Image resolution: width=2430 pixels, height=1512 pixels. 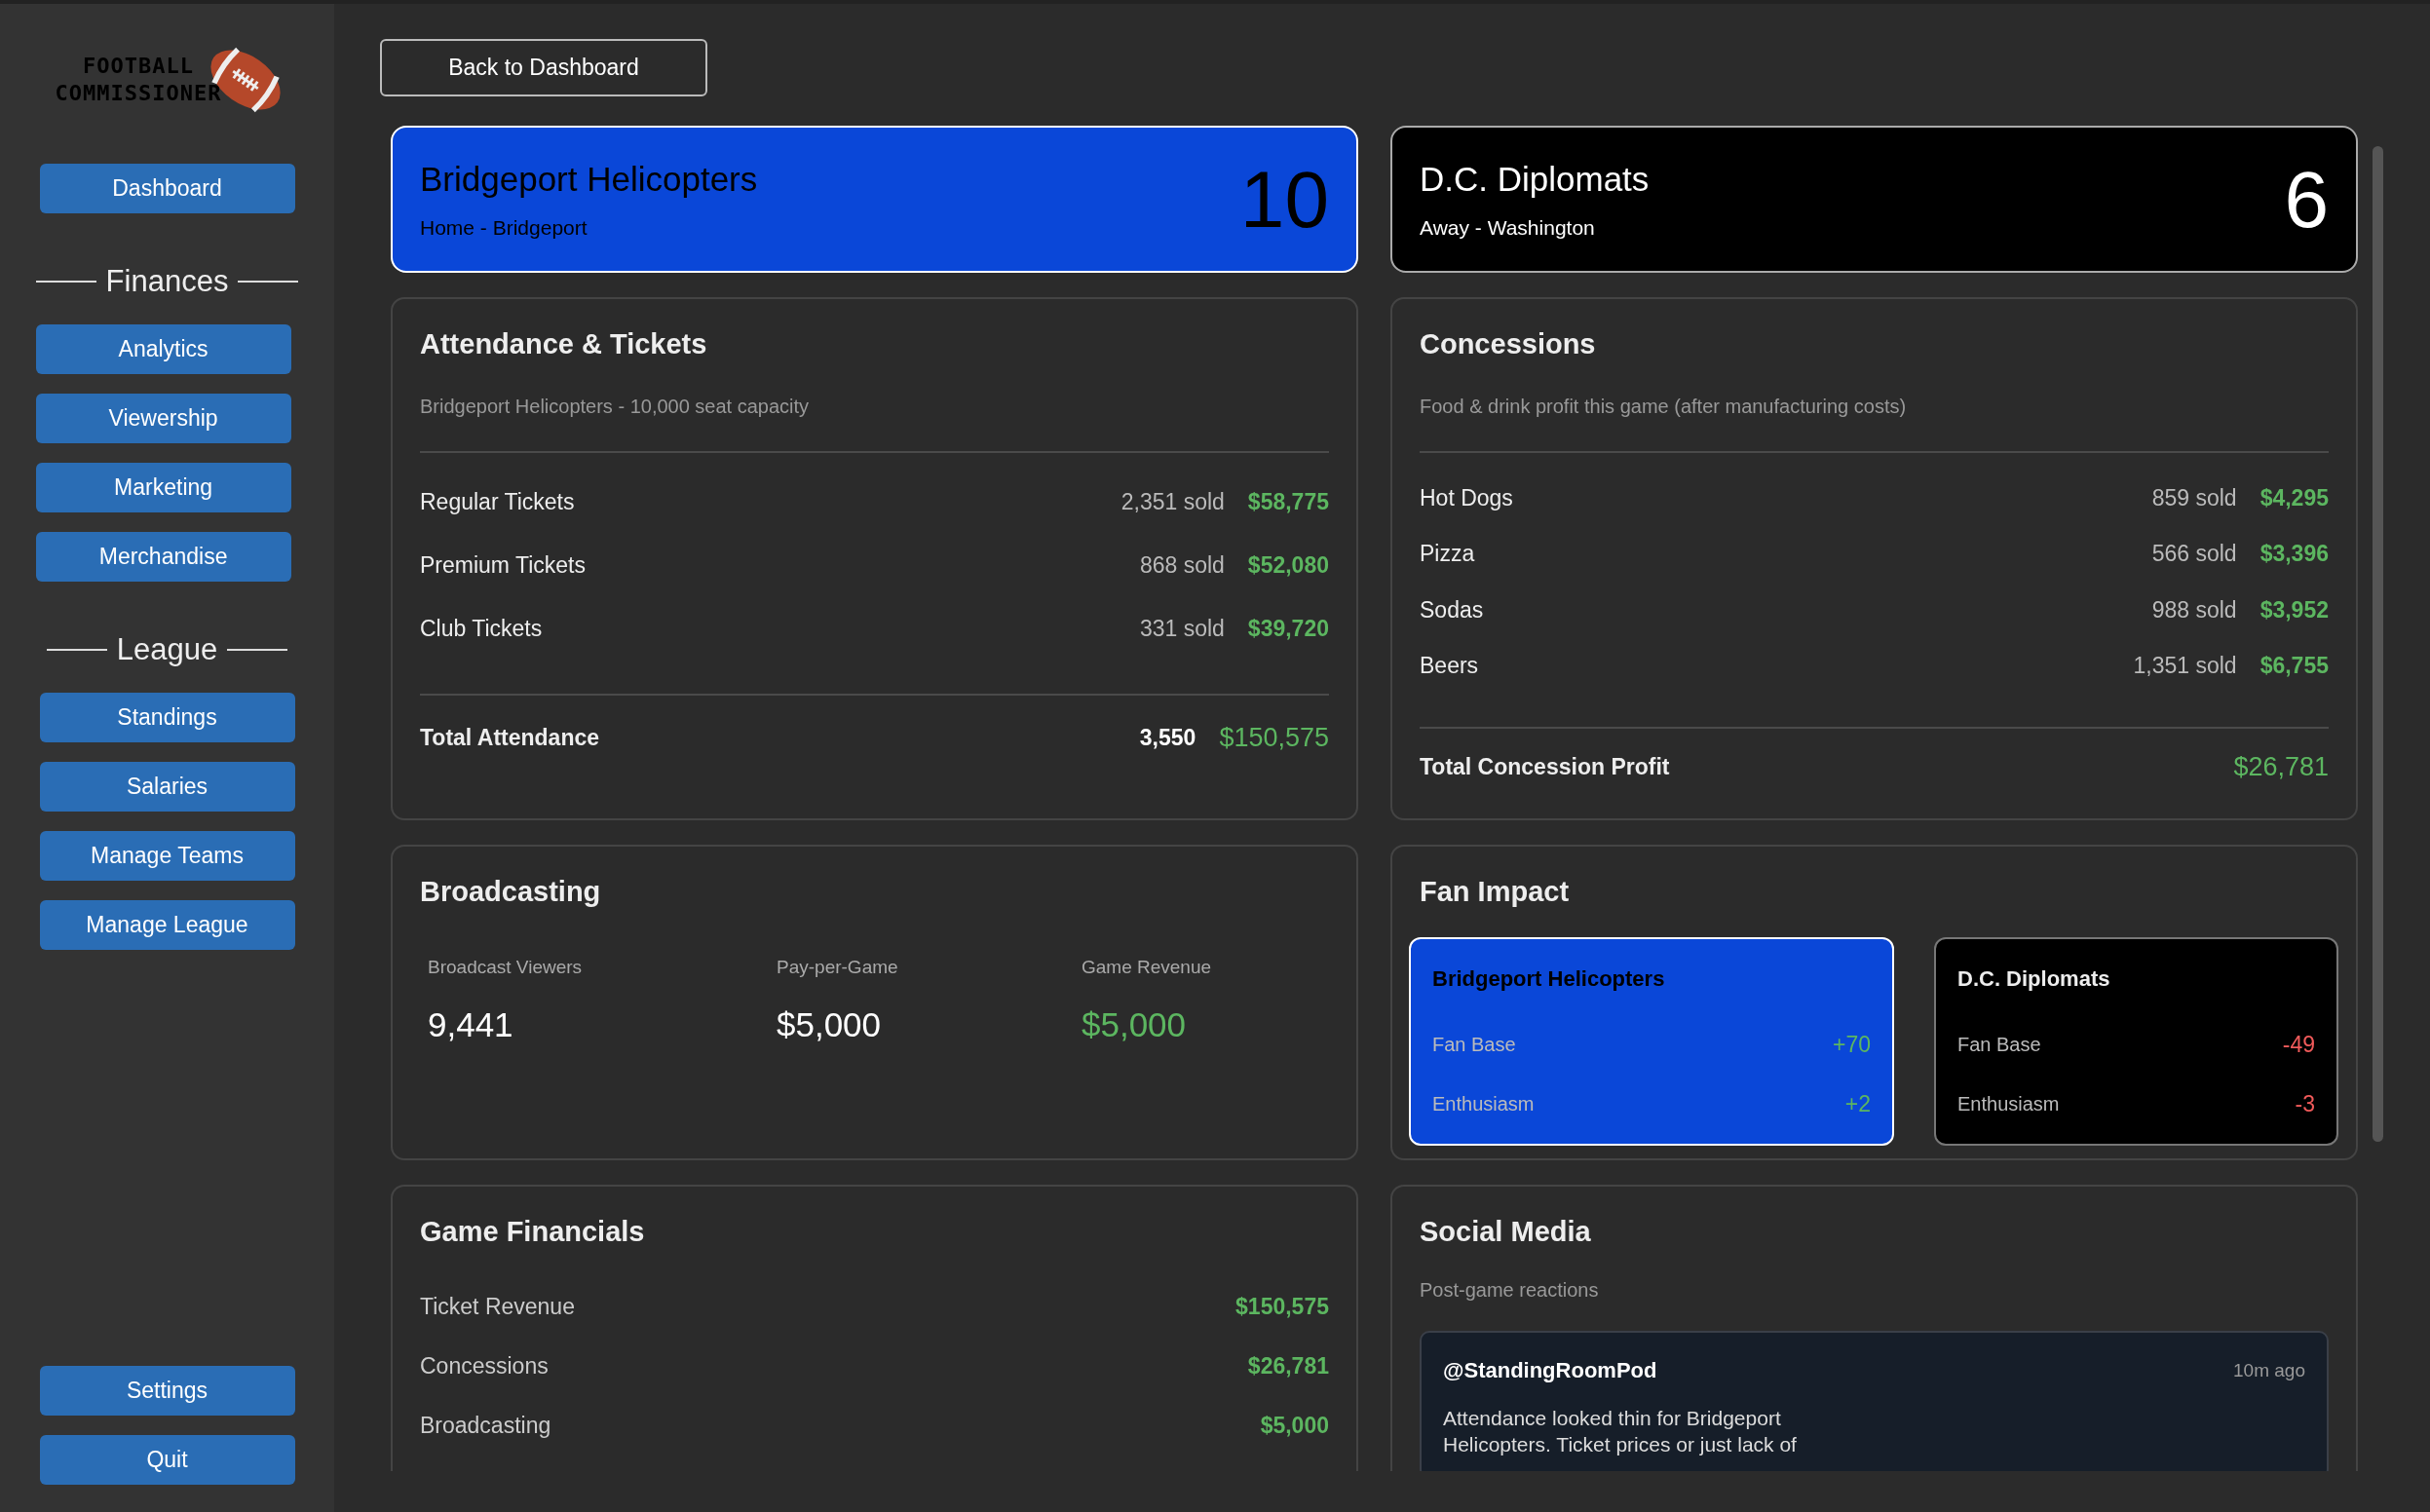 I want to click on nav-button: Viewership, so click(x=163, y=419).